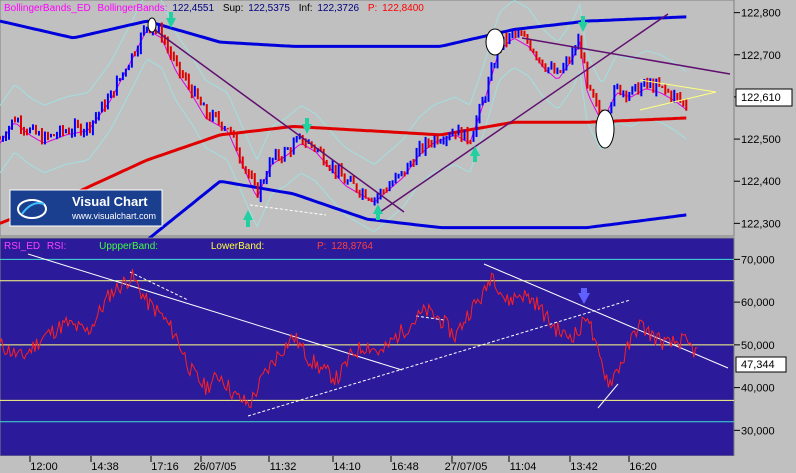  What do you see at coordinates (758, 346) in the screenshot?
I see `rsi-y-tick-label: 50,000` at bounding box center [758, 346].